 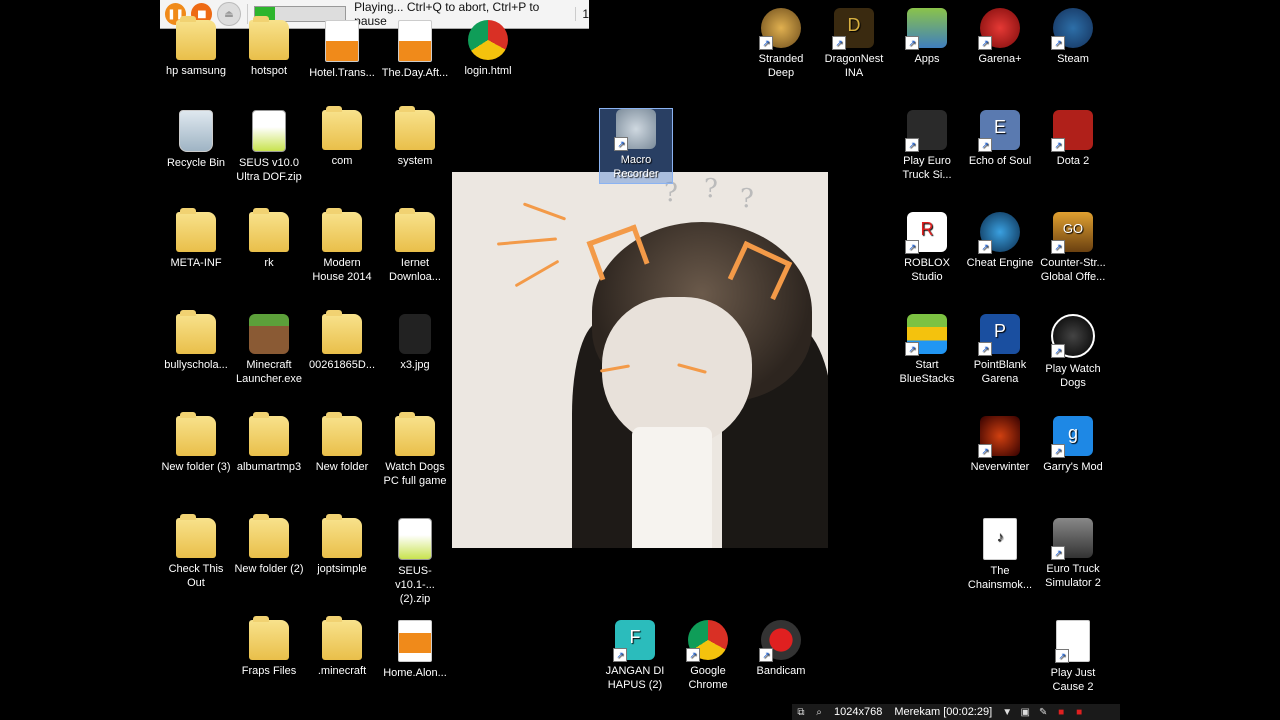 I want to click on desktop-icon-dota2: ↗ Dota 2, so click(x=1073, y=139).